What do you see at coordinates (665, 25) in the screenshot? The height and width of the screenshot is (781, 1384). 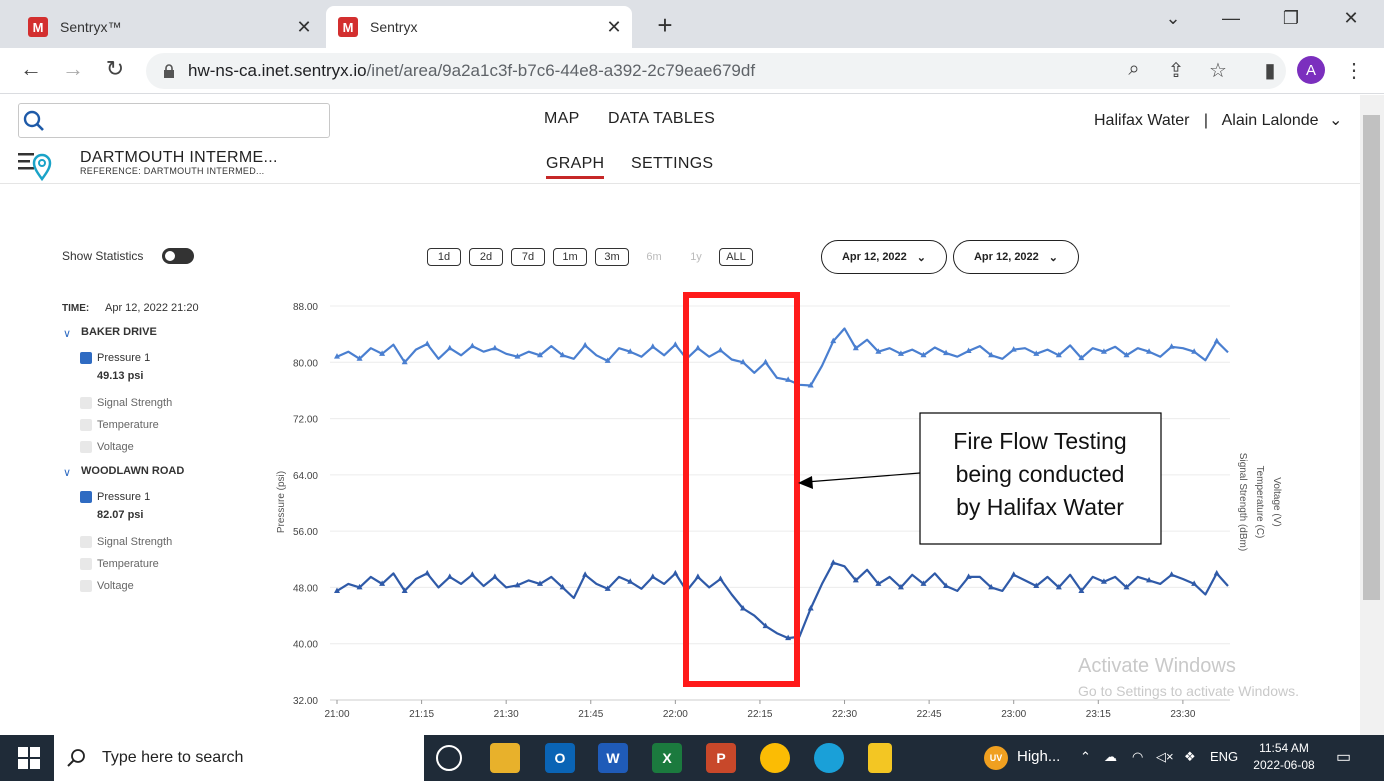 I see `new-tab-icon: +` at bounding box center [665, 25].